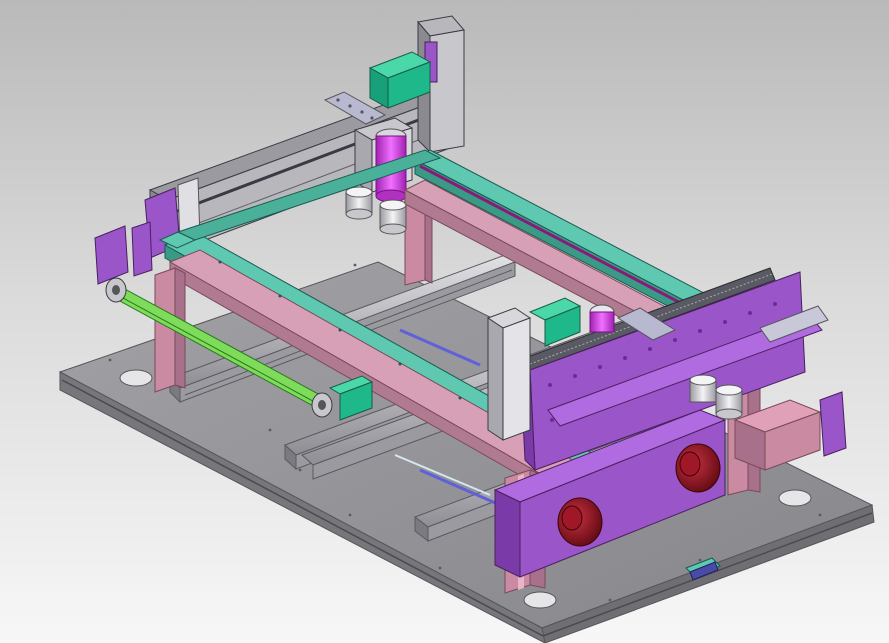  Describe the element at coordinates (509, 374) in the screenshot. I see `z-axis-column-front` at that location.